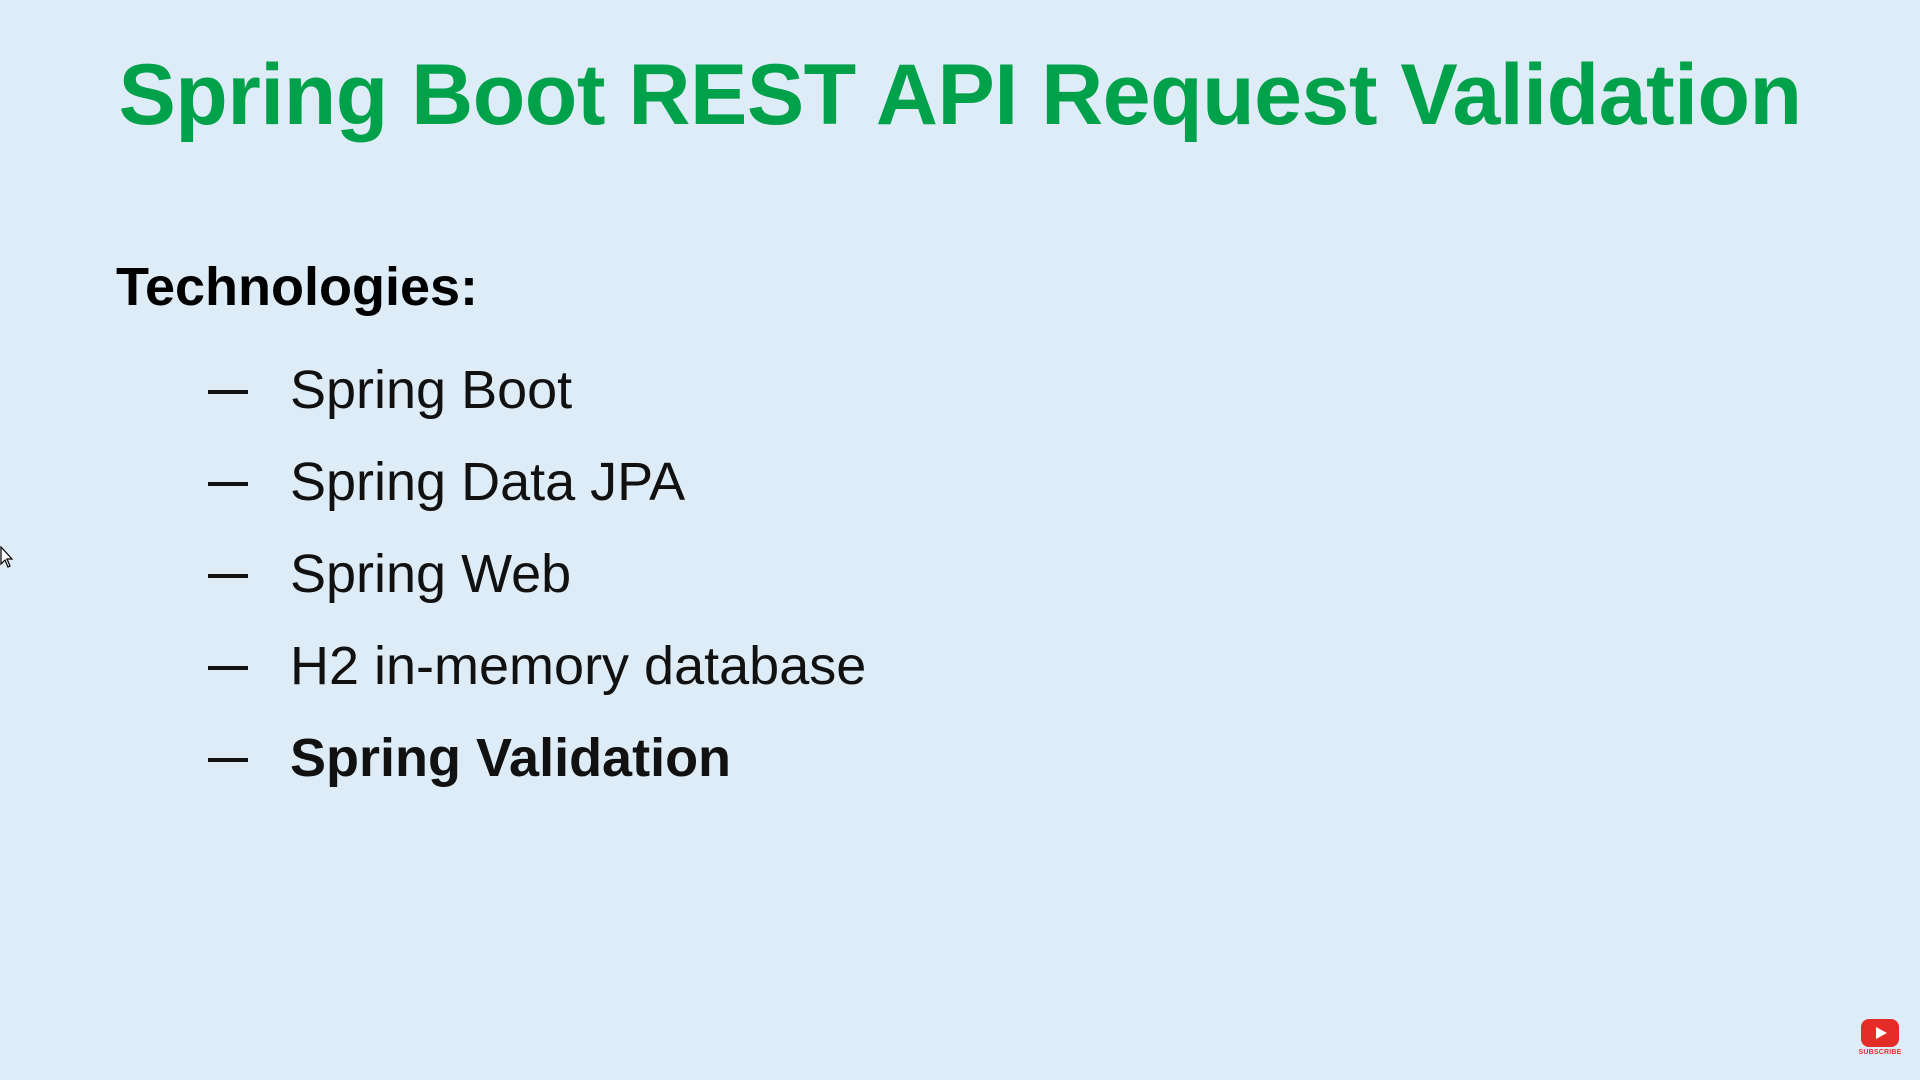 This screenshot has width=1920, height=1080. I want to click on list-item: H2 in-memory database, so click(537, 666).